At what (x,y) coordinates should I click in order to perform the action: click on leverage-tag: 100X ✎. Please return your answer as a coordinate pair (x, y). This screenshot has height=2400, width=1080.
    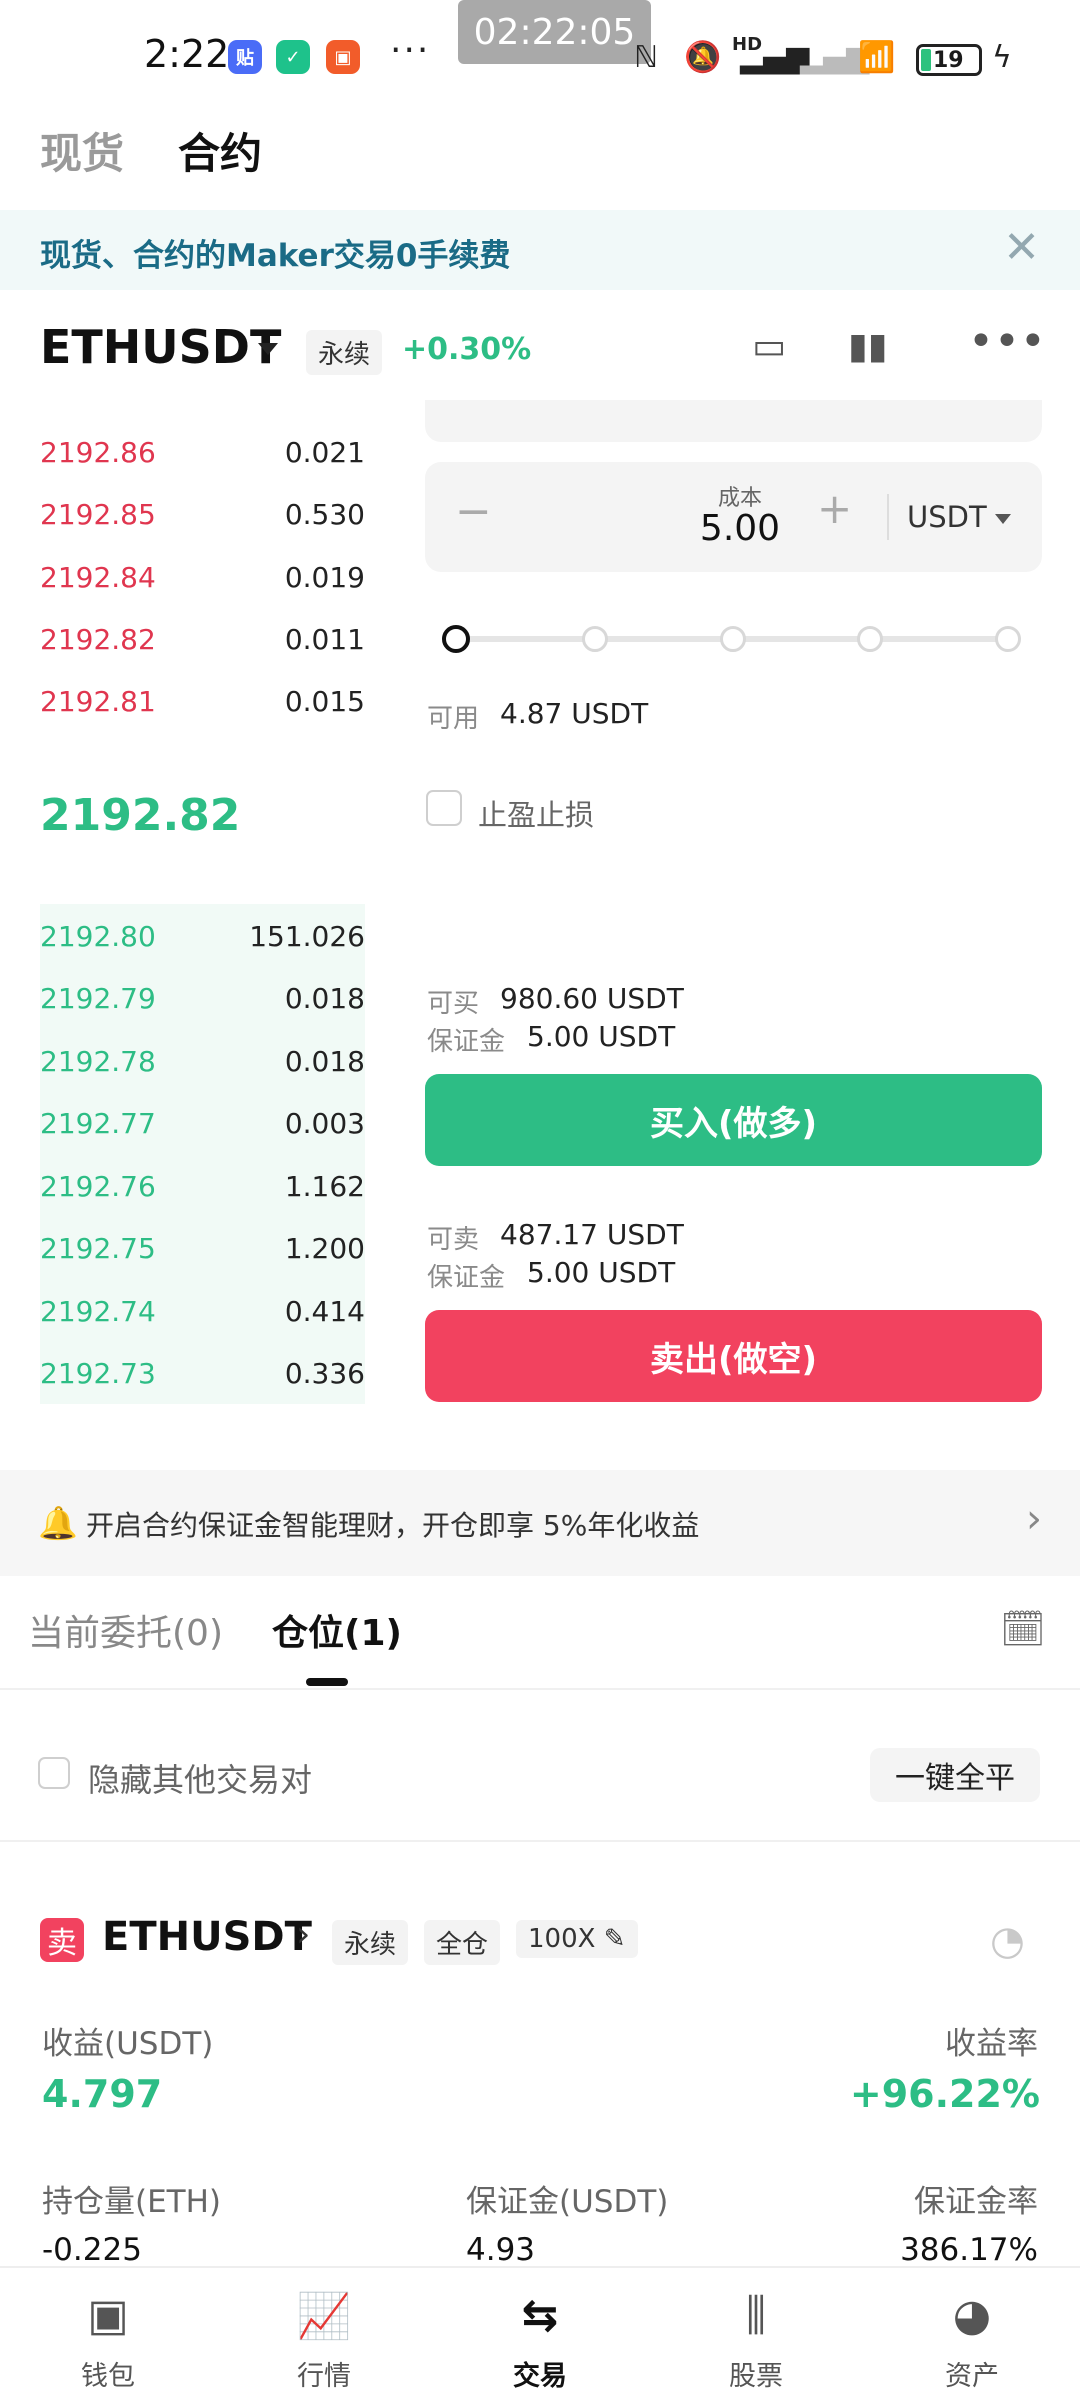
    Looking at the image, I should click on (577, 1939).